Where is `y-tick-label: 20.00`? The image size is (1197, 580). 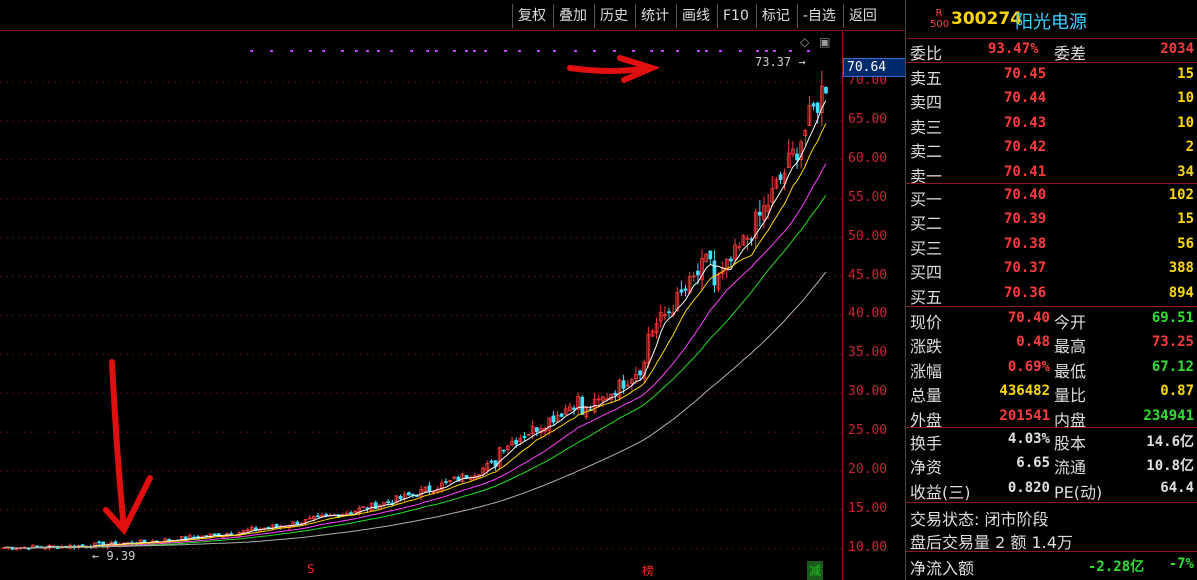
y-tick-label: 20.00 is located at coordinates (868, 469).